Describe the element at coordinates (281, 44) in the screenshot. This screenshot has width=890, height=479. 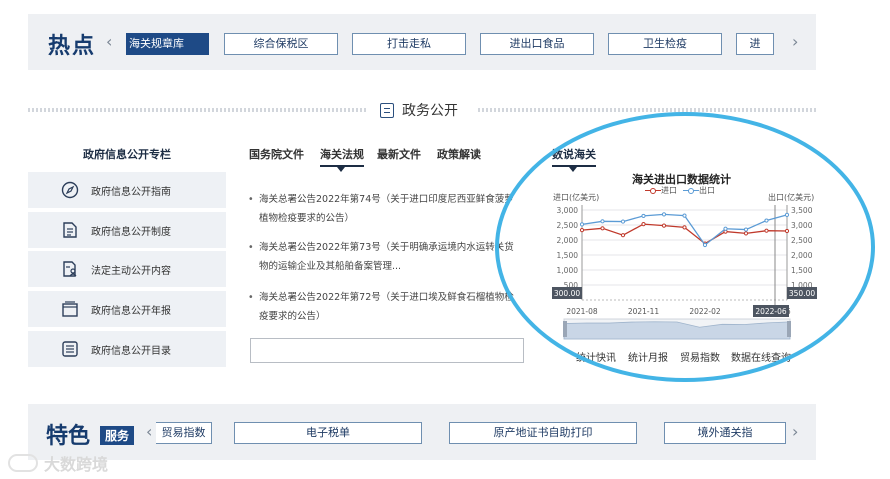
I see `hot-tag-1: 综合保税区` at that location.